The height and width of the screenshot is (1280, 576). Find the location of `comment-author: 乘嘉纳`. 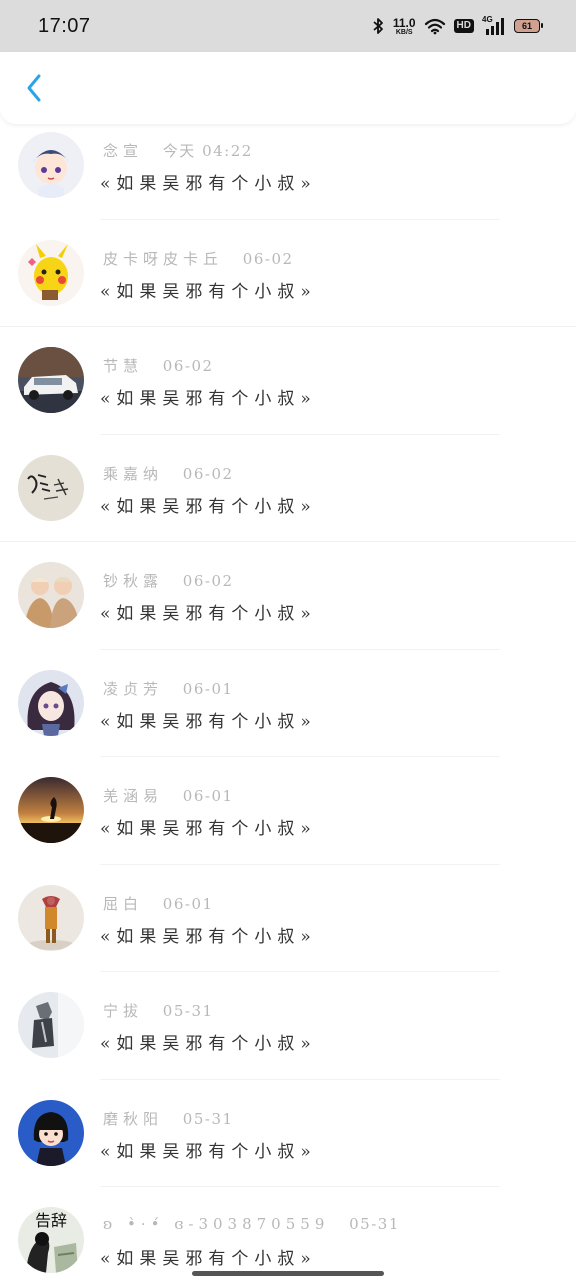

comment-author: 乘嘉纳 is located at coordinates (133, 474).